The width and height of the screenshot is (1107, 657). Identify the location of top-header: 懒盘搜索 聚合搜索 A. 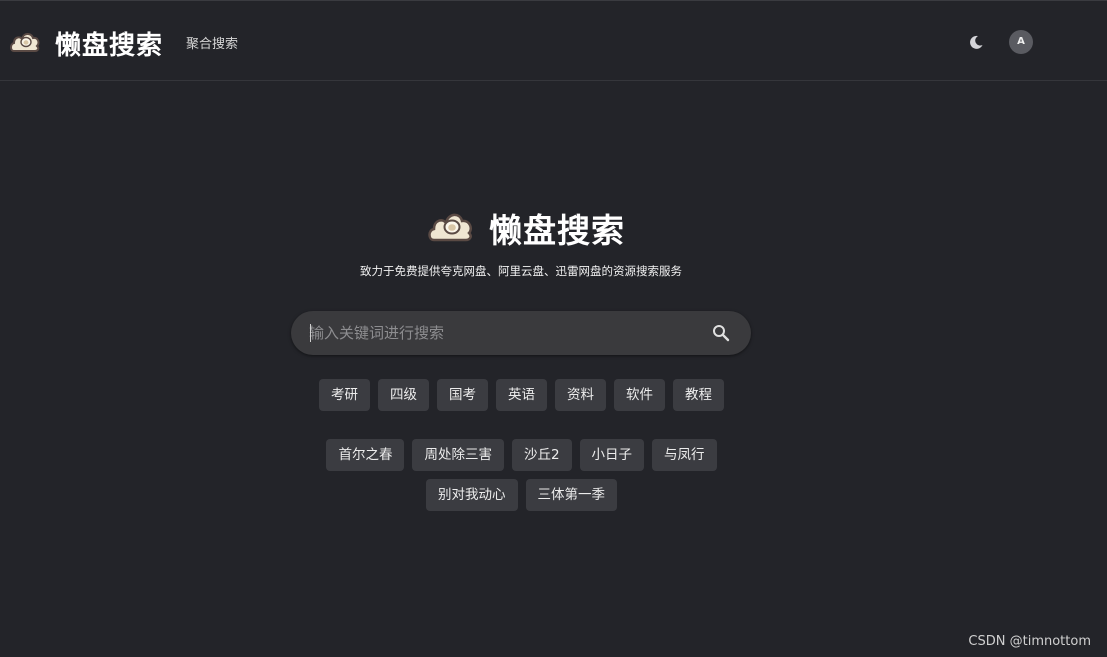
(553, 41).